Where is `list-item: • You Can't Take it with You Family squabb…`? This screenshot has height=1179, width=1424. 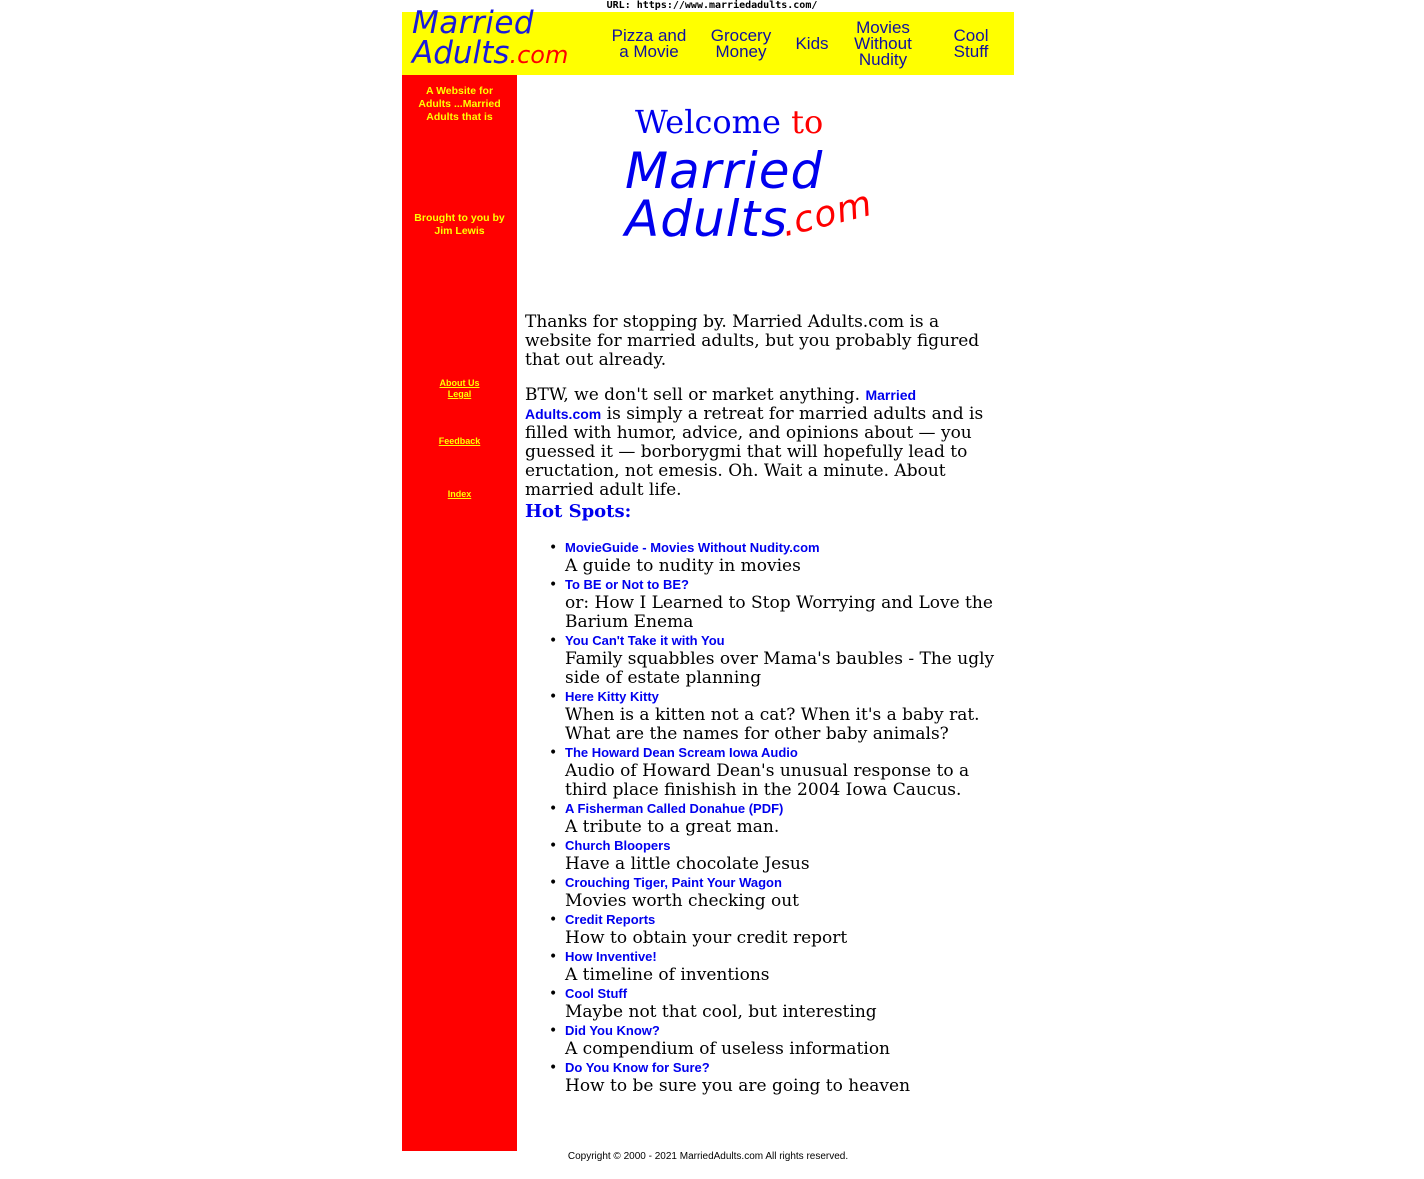
list-item: • You Can't Take it with You Family squabb… is located at coordinates (762, 660).